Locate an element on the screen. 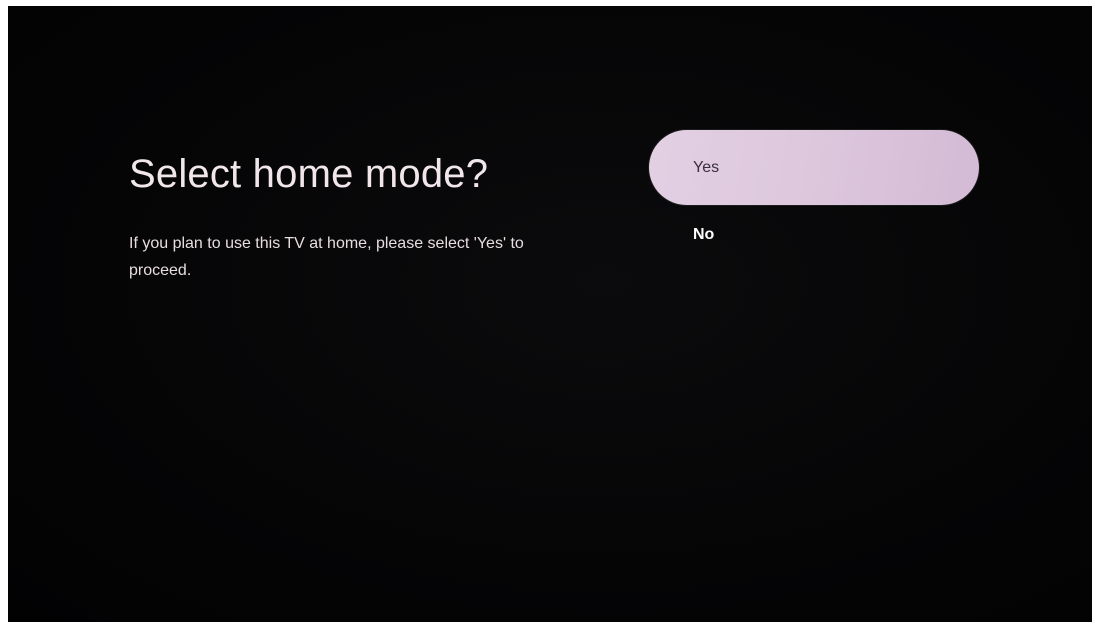  yes-option-label: Yes is located at coordinates (706, 167).